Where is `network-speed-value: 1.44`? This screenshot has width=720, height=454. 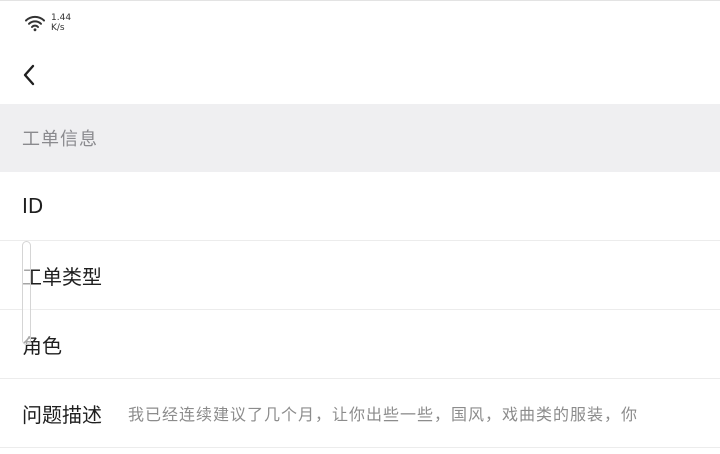
network-speed-value: 1.44 is located at coordinates (61, 18).